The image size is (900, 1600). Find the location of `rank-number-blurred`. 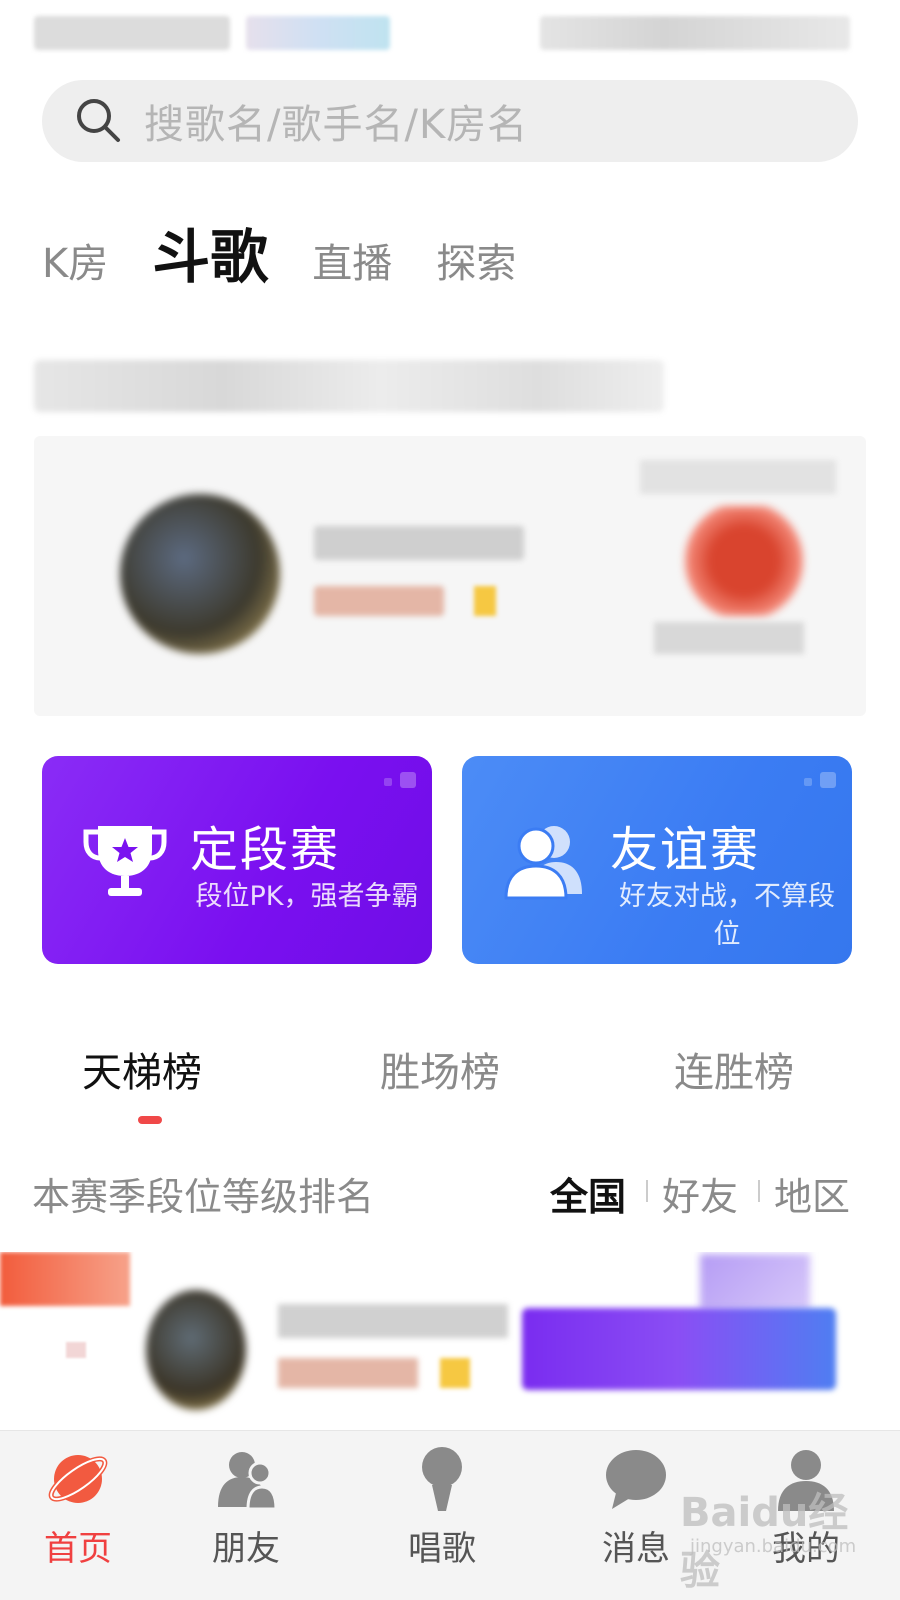

rank-number-blurred is located at coordinates (76, 1350).